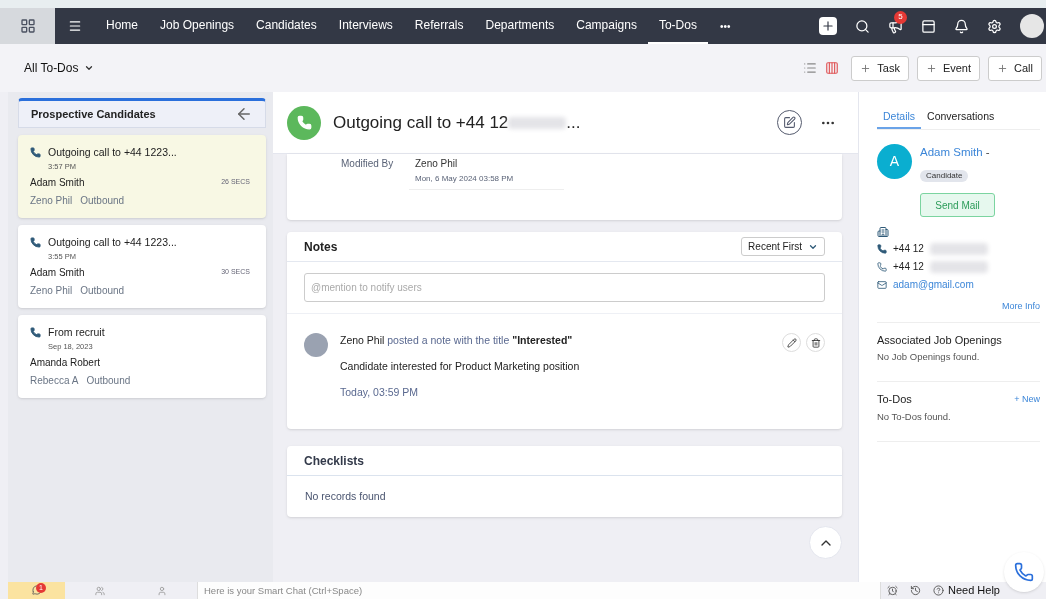 The image size is (1046, 599). I want to click on empty-message: No Job Openings found., so click(929, 357).